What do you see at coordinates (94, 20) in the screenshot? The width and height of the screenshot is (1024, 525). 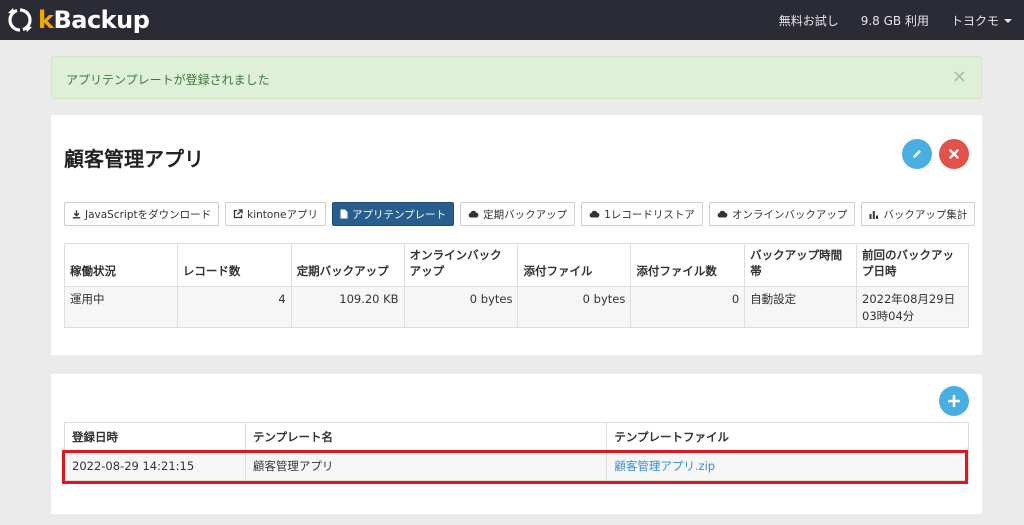 I see `brand-name: kBackup` at bounding box center [94, 20].